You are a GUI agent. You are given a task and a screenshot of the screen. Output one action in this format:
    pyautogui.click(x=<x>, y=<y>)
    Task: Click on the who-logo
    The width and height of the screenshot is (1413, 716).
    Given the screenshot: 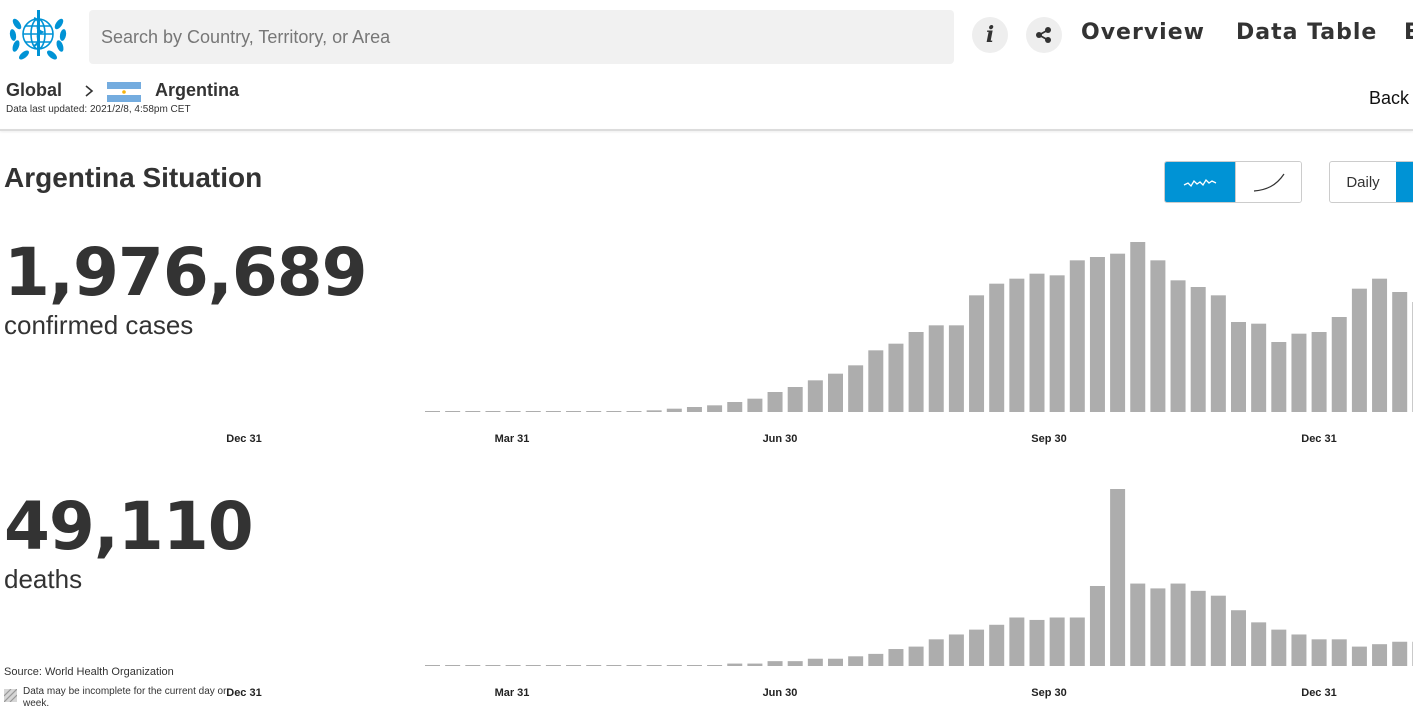 What is the action you would take?
    pyautogui.click(x=38, y=36)
    